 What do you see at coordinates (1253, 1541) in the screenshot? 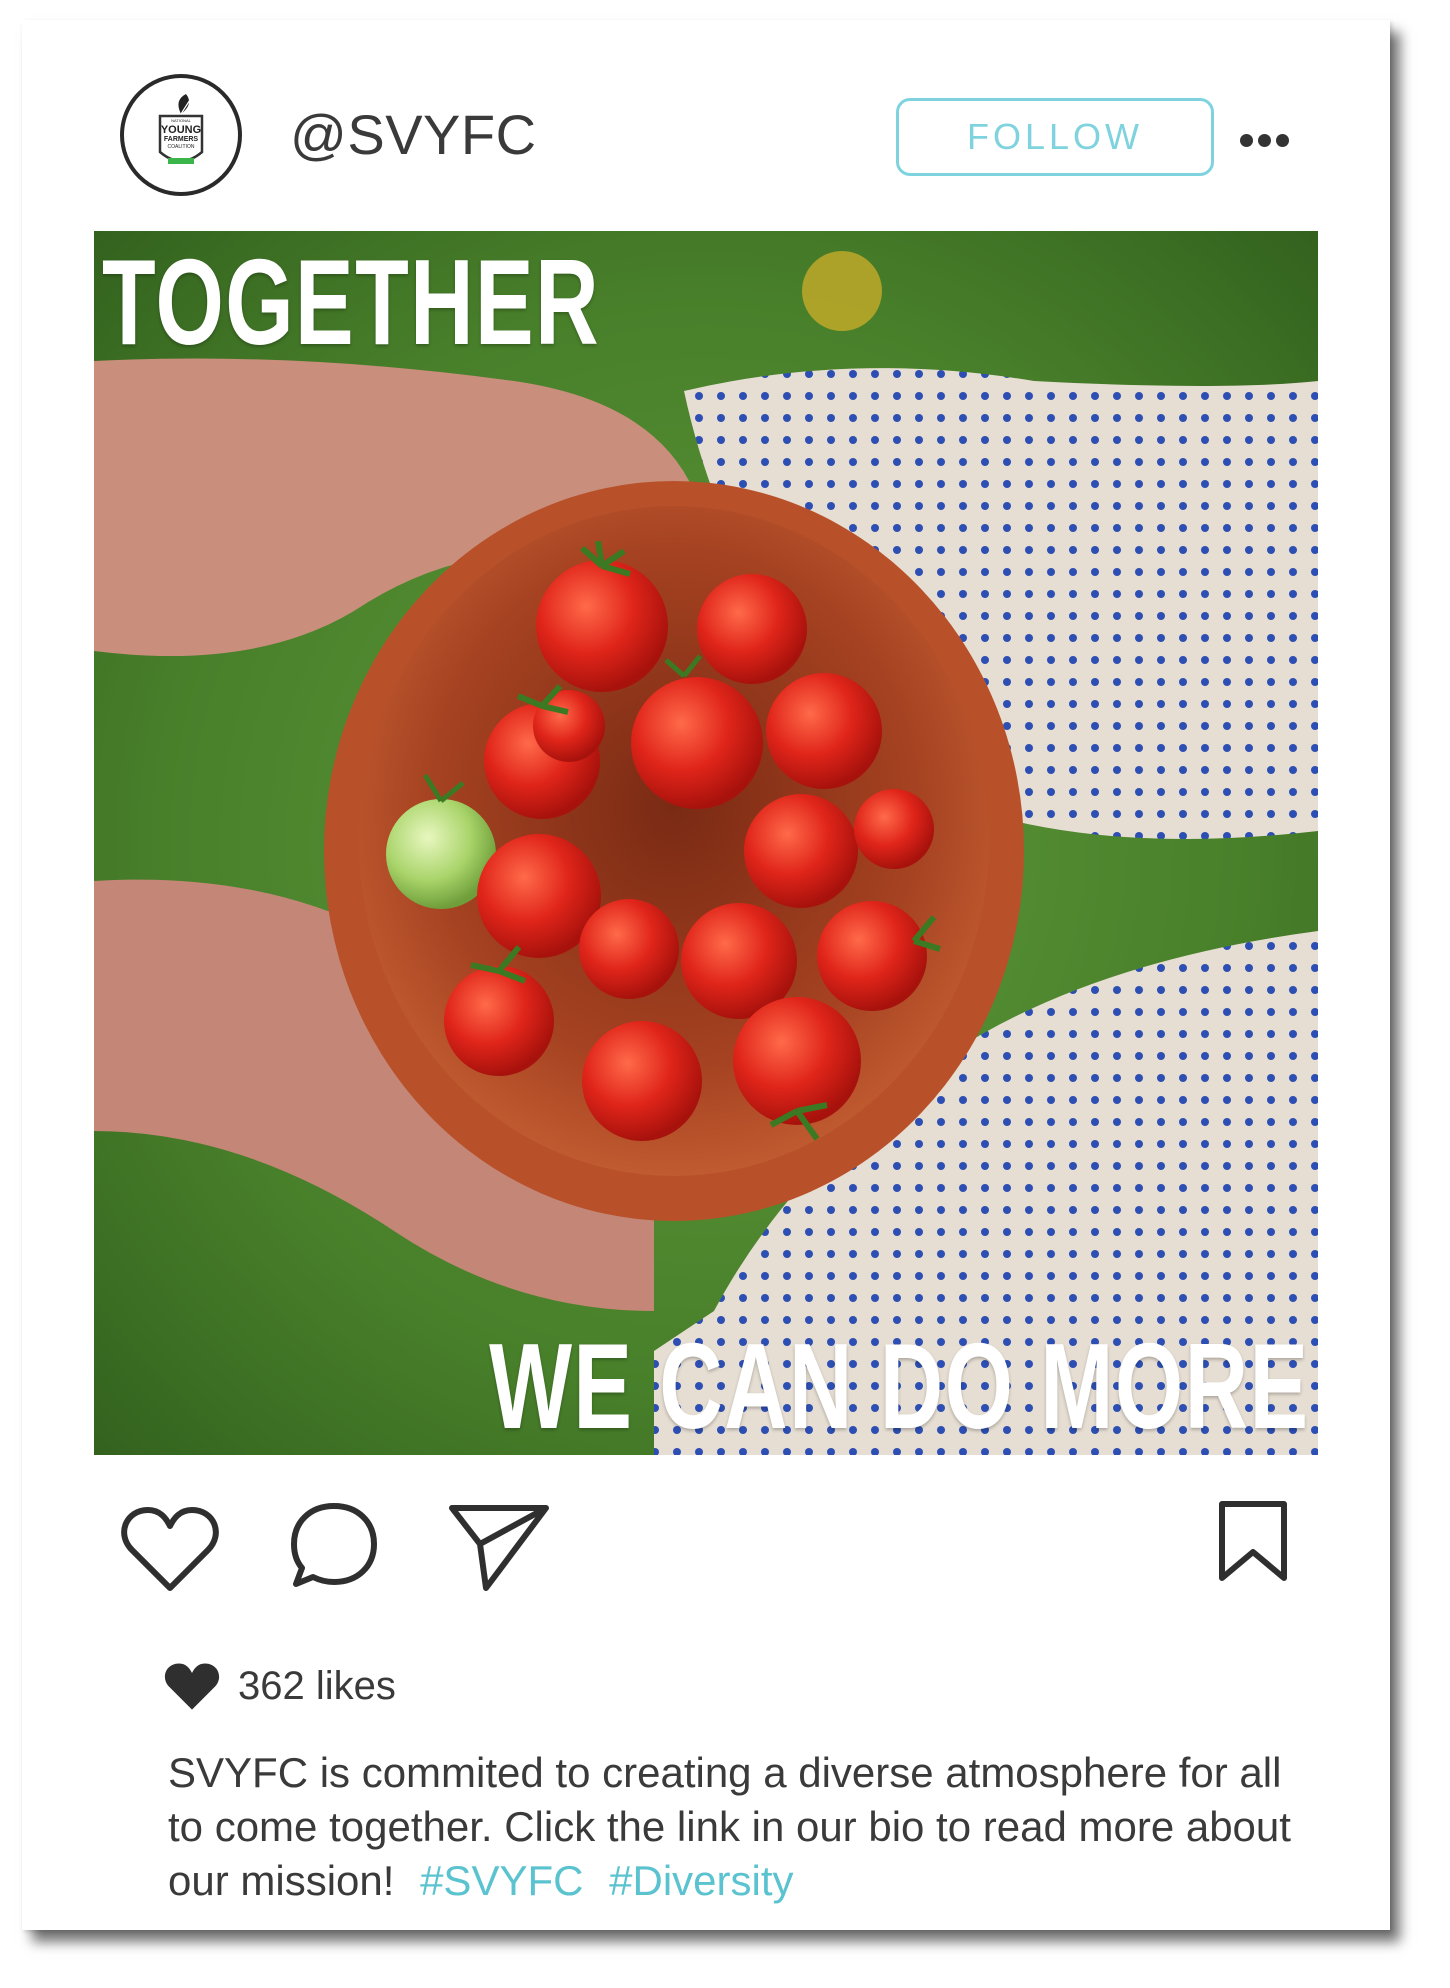
I see `bookmark-icon` at bounding box center [1253, 1541].